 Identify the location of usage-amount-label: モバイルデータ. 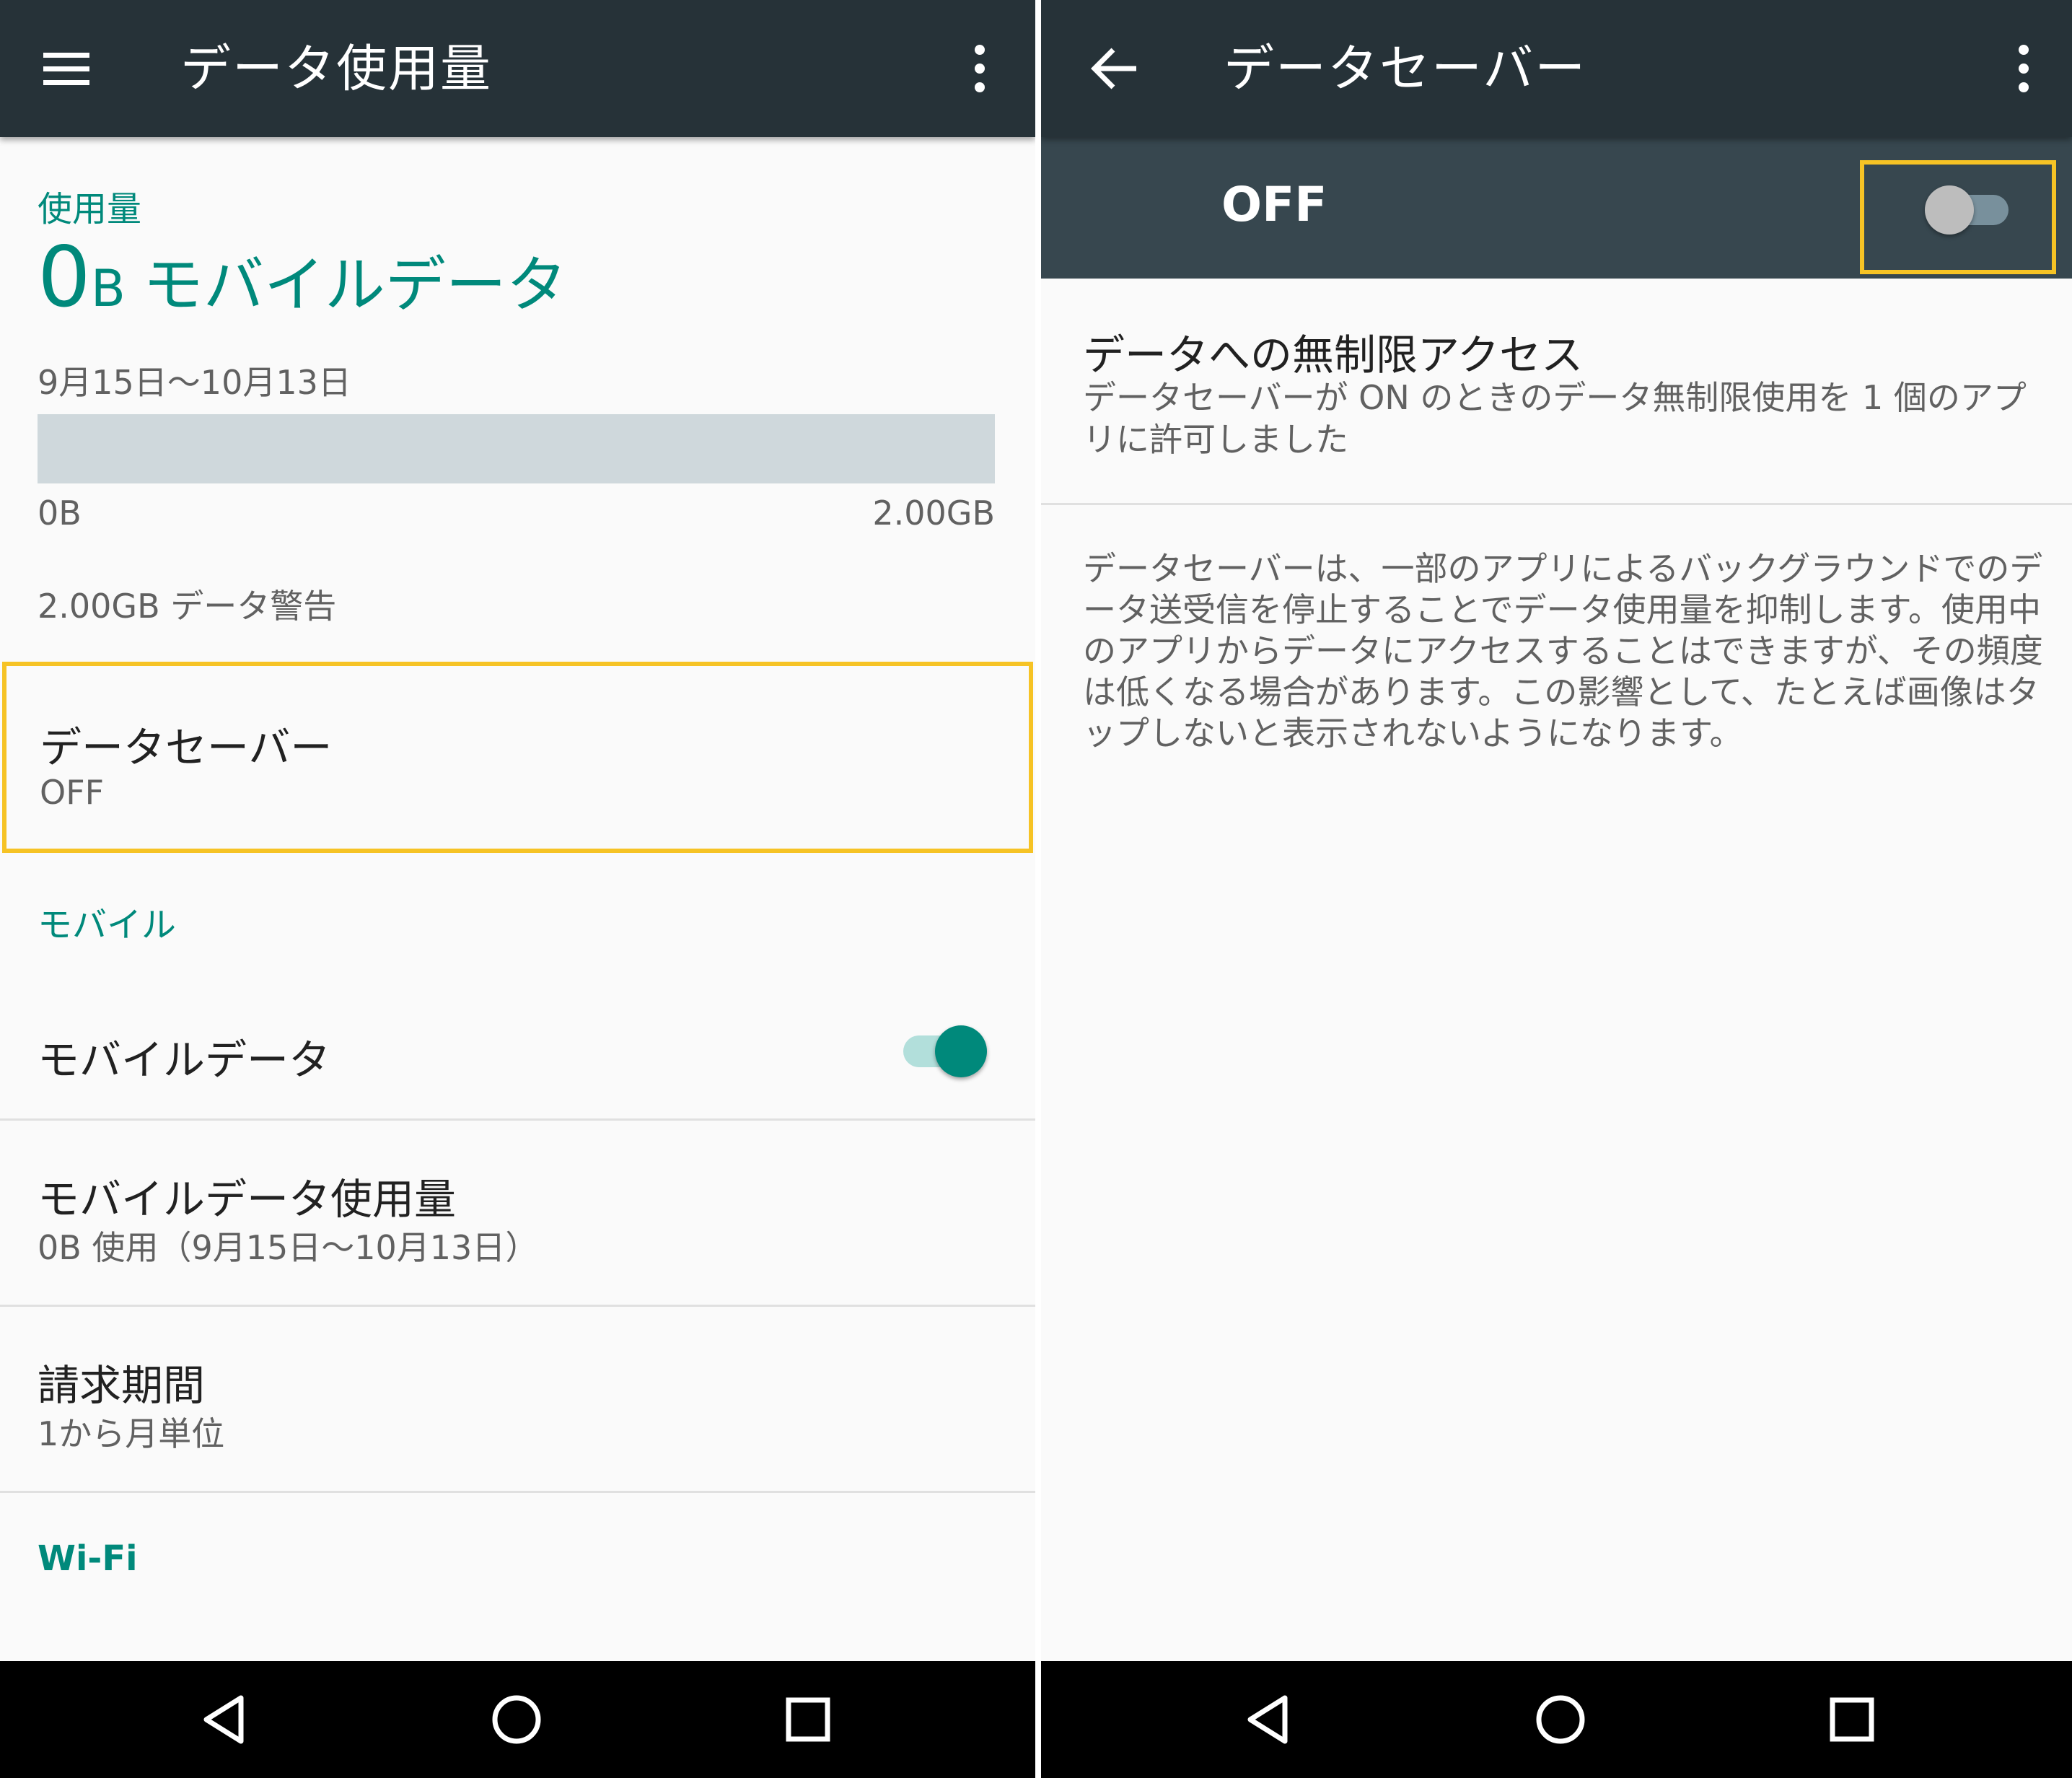
(354, 285).